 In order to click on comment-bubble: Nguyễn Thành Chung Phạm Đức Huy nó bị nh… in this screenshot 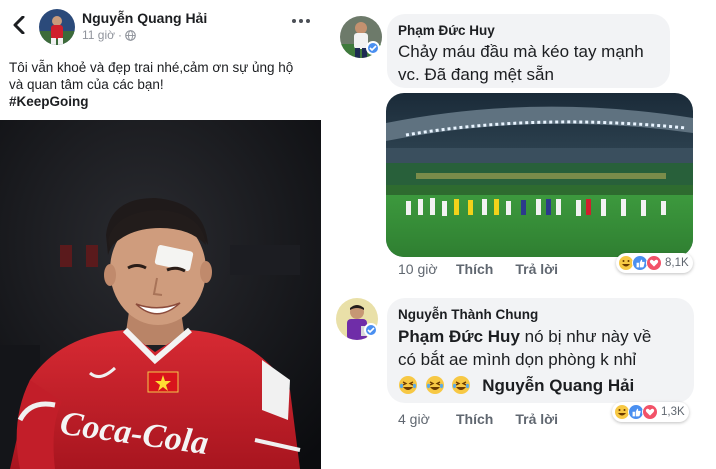, I will do `click(540, 350)`.